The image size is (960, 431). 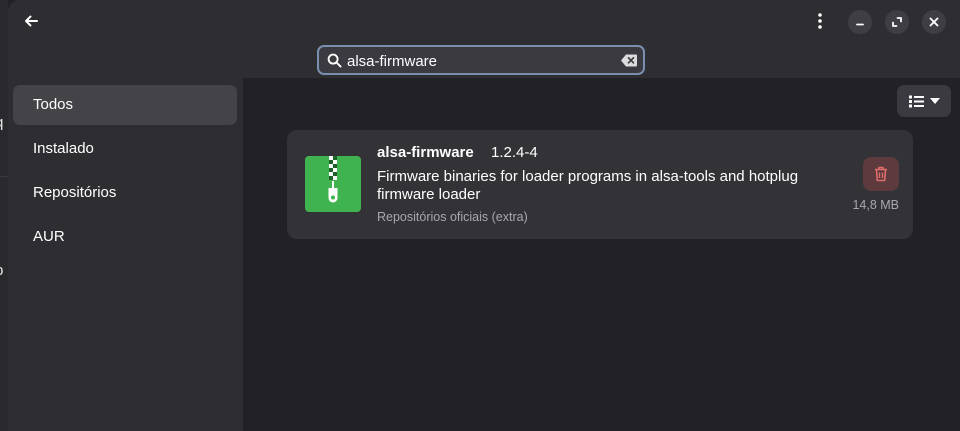 I want to click on package-source: Repositórios oficiais (extra), so click(x=452, y=217).